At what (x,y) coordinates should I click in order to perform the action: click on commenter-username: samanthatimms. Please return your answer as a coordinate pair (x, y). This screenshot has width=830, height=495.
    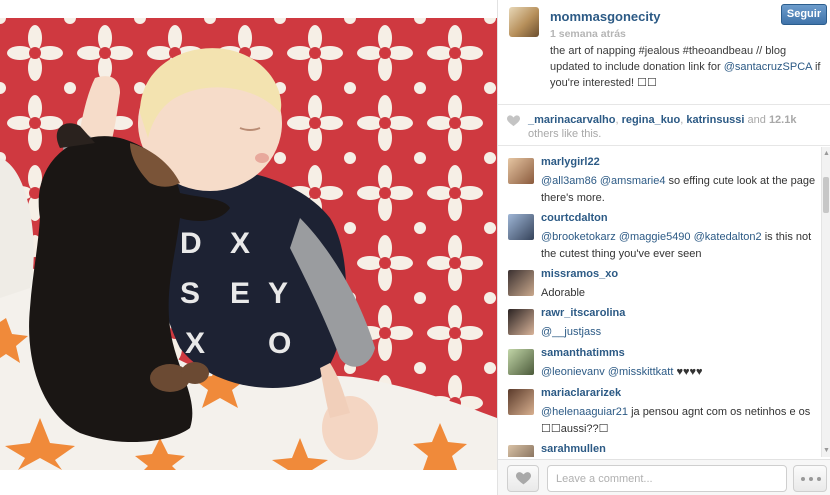
    Looking at the image, I should click on (583, 353).